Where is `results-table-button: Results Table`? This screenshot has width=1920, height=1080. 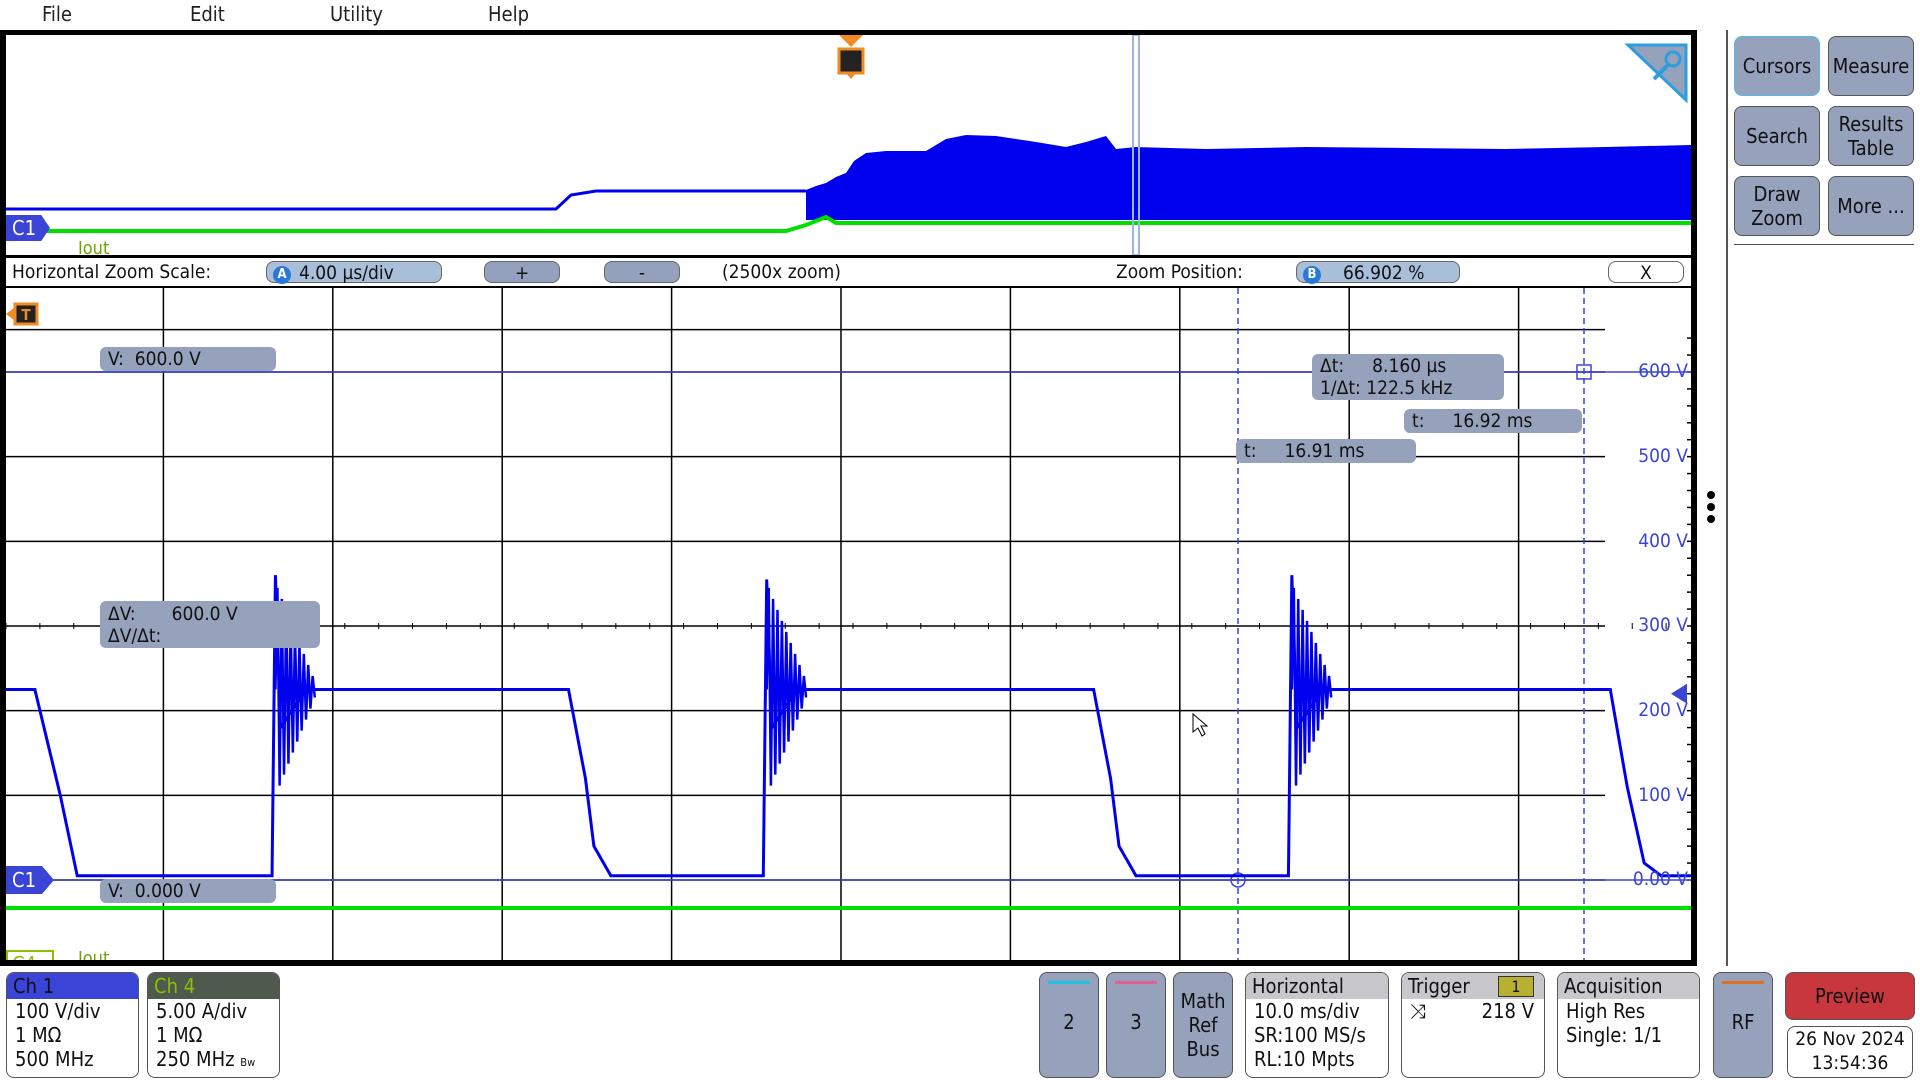
results-table-button: Results Table is located at coordinates (1871, 136).